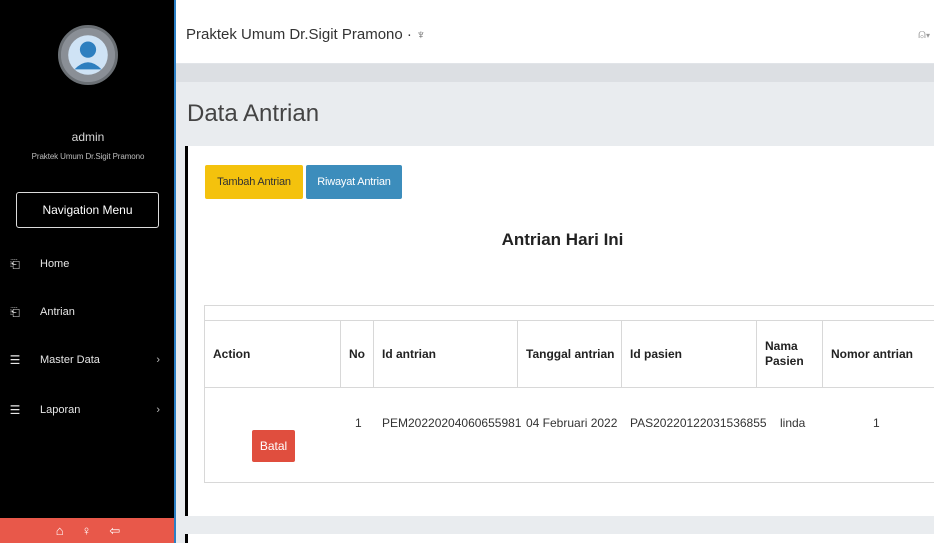  I want to click on user-menu: ⍝▾, so click(924, 34).